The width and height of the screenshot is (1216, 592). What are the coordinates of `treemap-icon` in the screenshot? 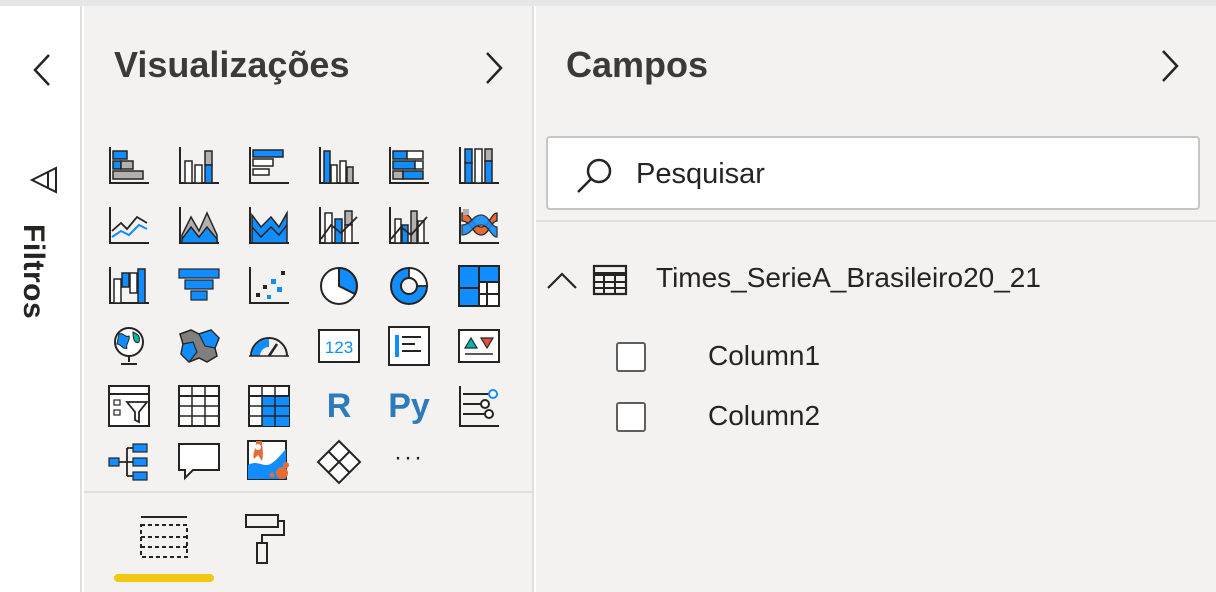 It's located at (479, 286).